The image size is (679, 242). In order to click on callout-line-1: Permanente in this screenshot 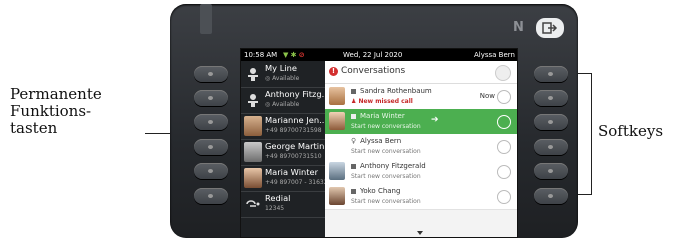, I will do `click(56, 94)`.